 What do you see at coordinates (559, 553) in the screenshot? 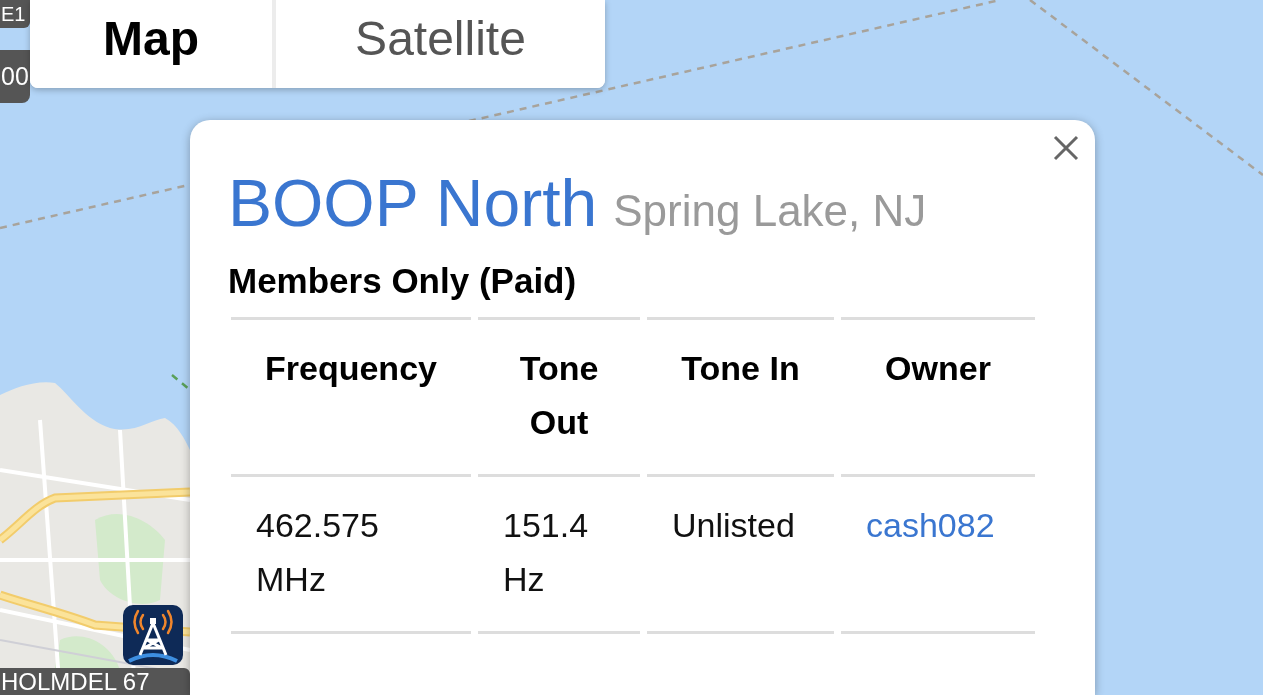
I see `table-cell: 151.4 Hz` at bounding box center [559, 553].